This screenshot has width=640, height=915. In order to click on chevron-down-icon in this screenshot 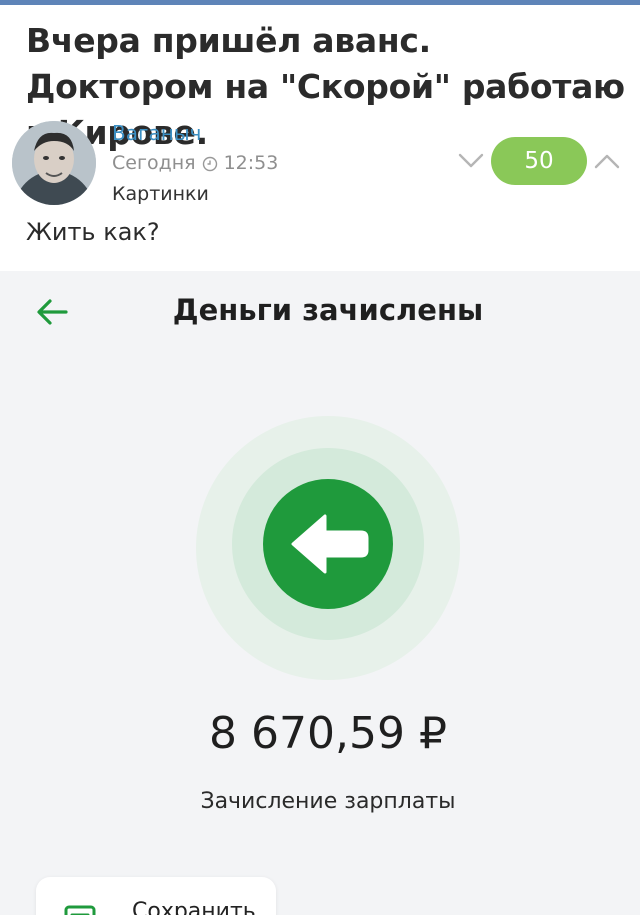, I will do `click(471, 161)`.